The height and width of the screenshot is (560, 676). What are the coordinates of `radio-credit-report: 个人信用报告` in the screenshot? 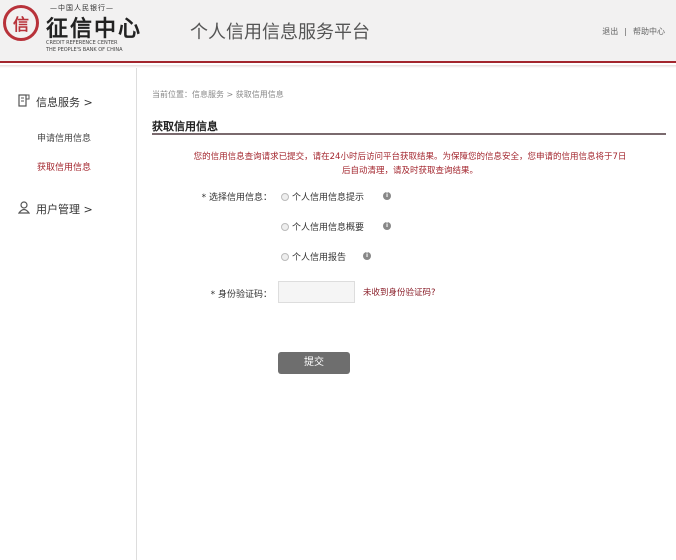 It's located at (313, 256).